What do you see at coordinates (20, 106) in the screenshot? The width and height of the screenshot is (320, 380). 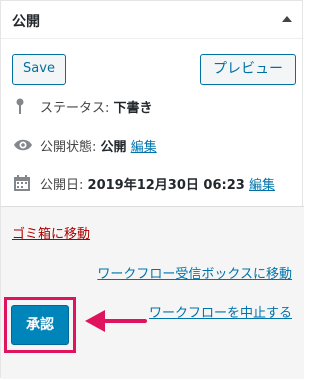 I see `pin-icon` at bounding box center [20, 106].